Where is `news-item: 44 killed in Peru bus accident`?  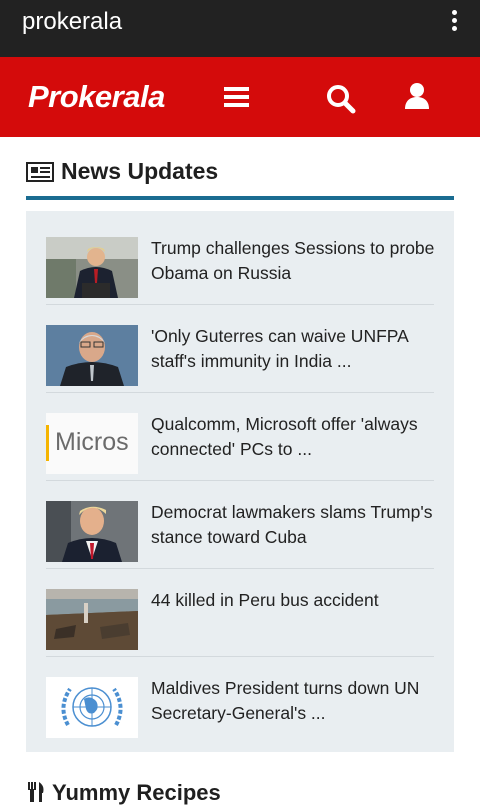 news-item: 44 killed in Peru bus accident is located at coordinates (240, 613).